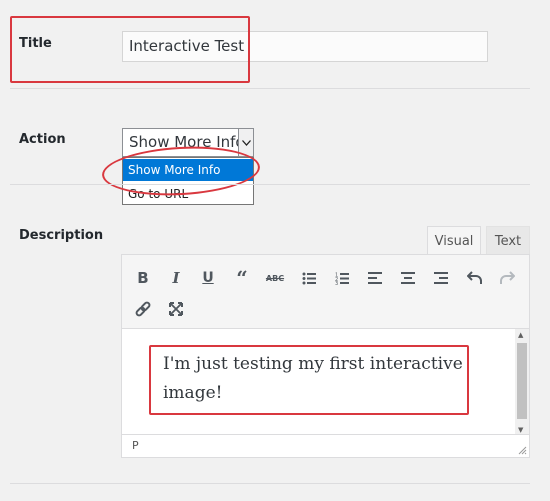 This screenshot has height=501, width=550. I want to click on editor-scrollbar: ▲ ▼, so click(522, 382).